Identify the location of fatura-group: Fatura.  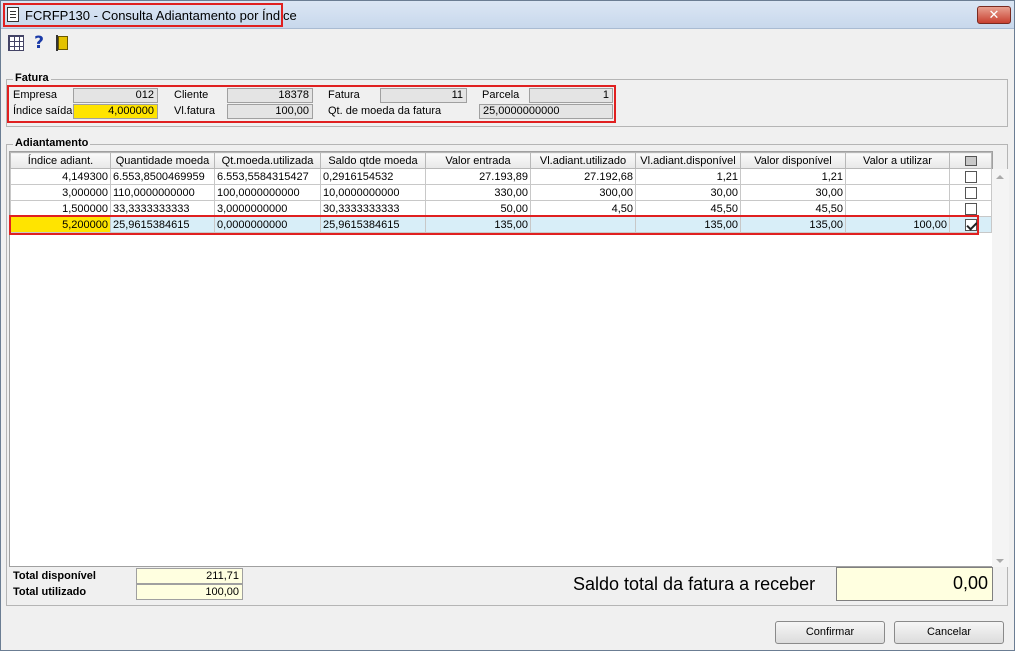
(507, 99).